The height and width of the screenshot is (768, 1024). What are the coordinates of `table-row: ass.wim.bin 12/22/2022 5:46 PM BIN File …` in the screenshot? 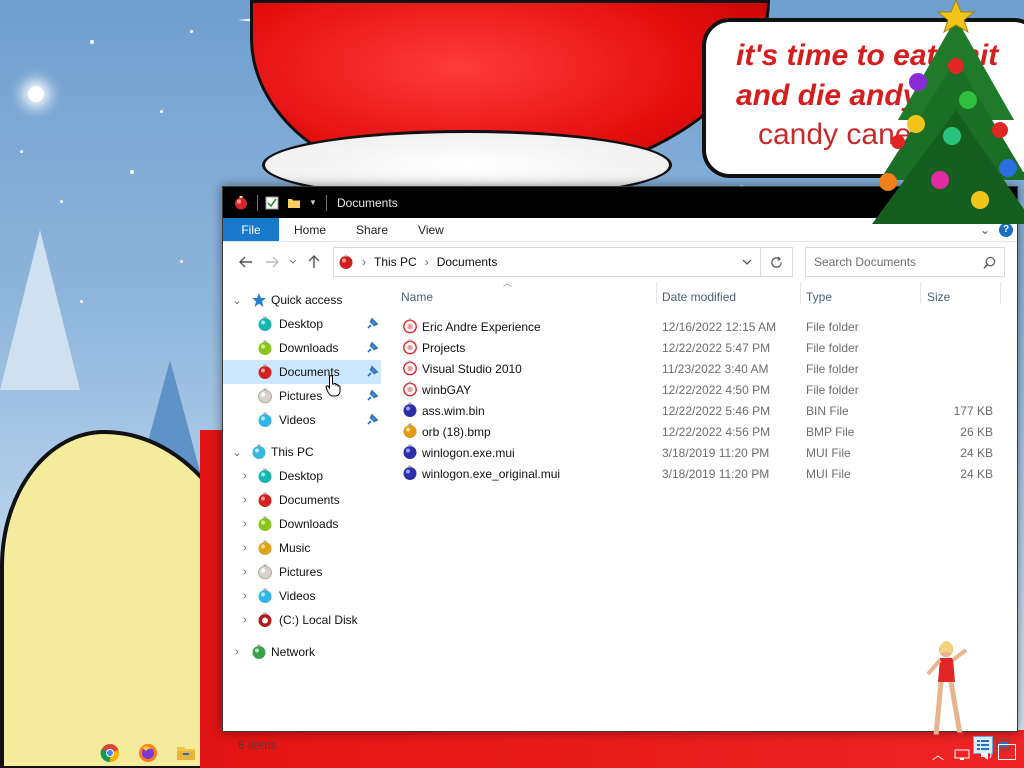 It's located at (699, 410).